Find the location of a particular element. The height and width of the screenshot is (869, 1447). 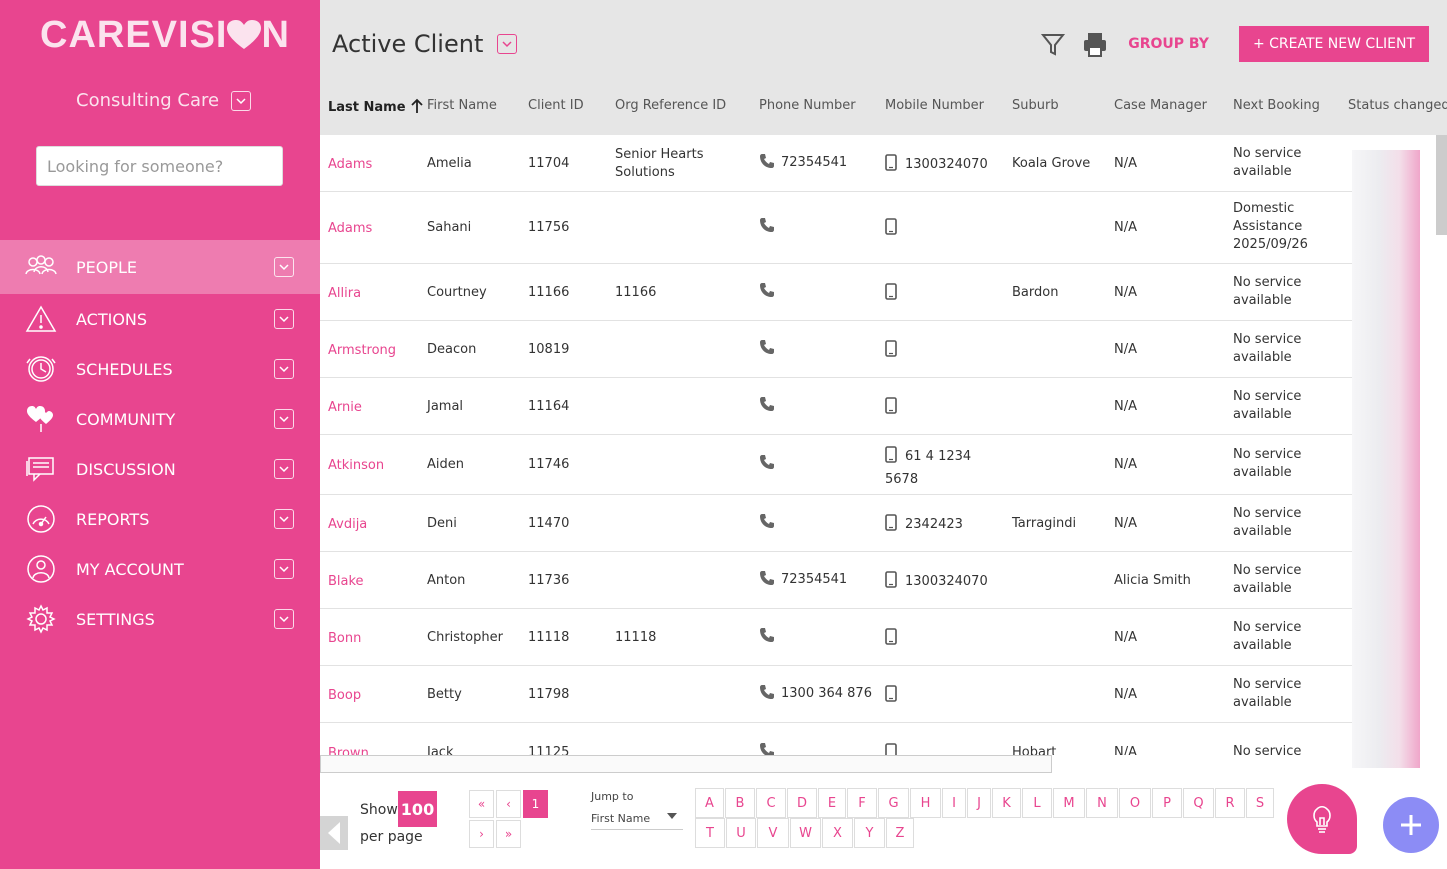

letter-filter-c: C is located at coordinates (771, 803).